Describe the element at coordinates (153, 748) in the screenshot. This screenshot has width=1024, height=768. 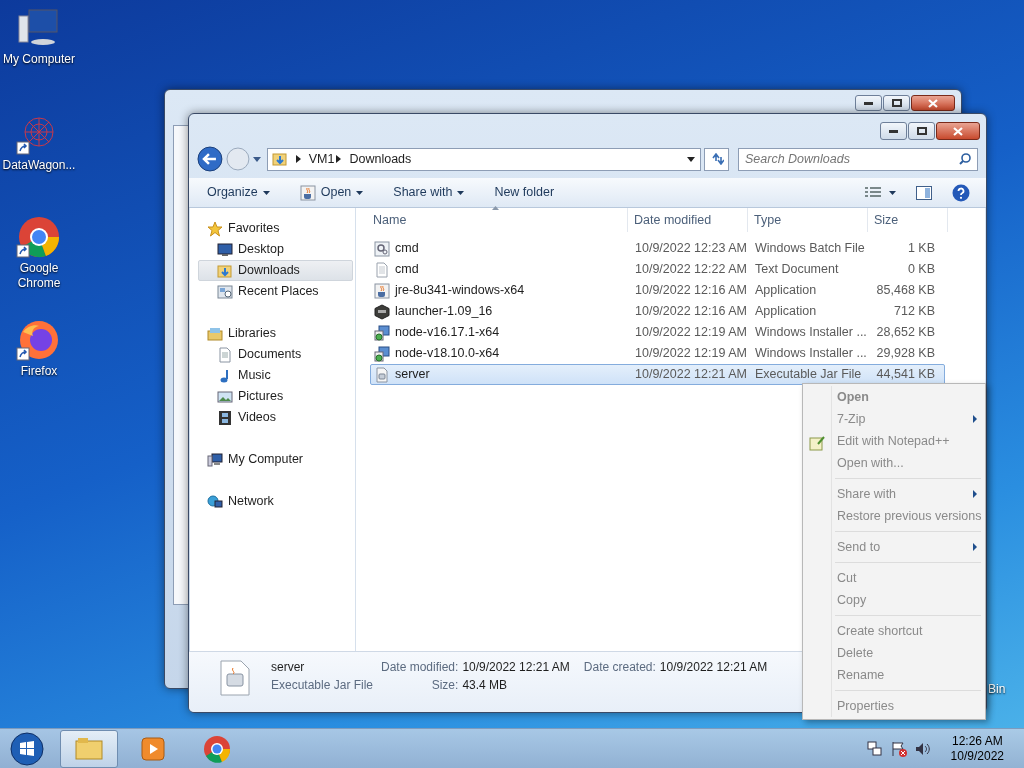
I see `media-player-icon` at that location.